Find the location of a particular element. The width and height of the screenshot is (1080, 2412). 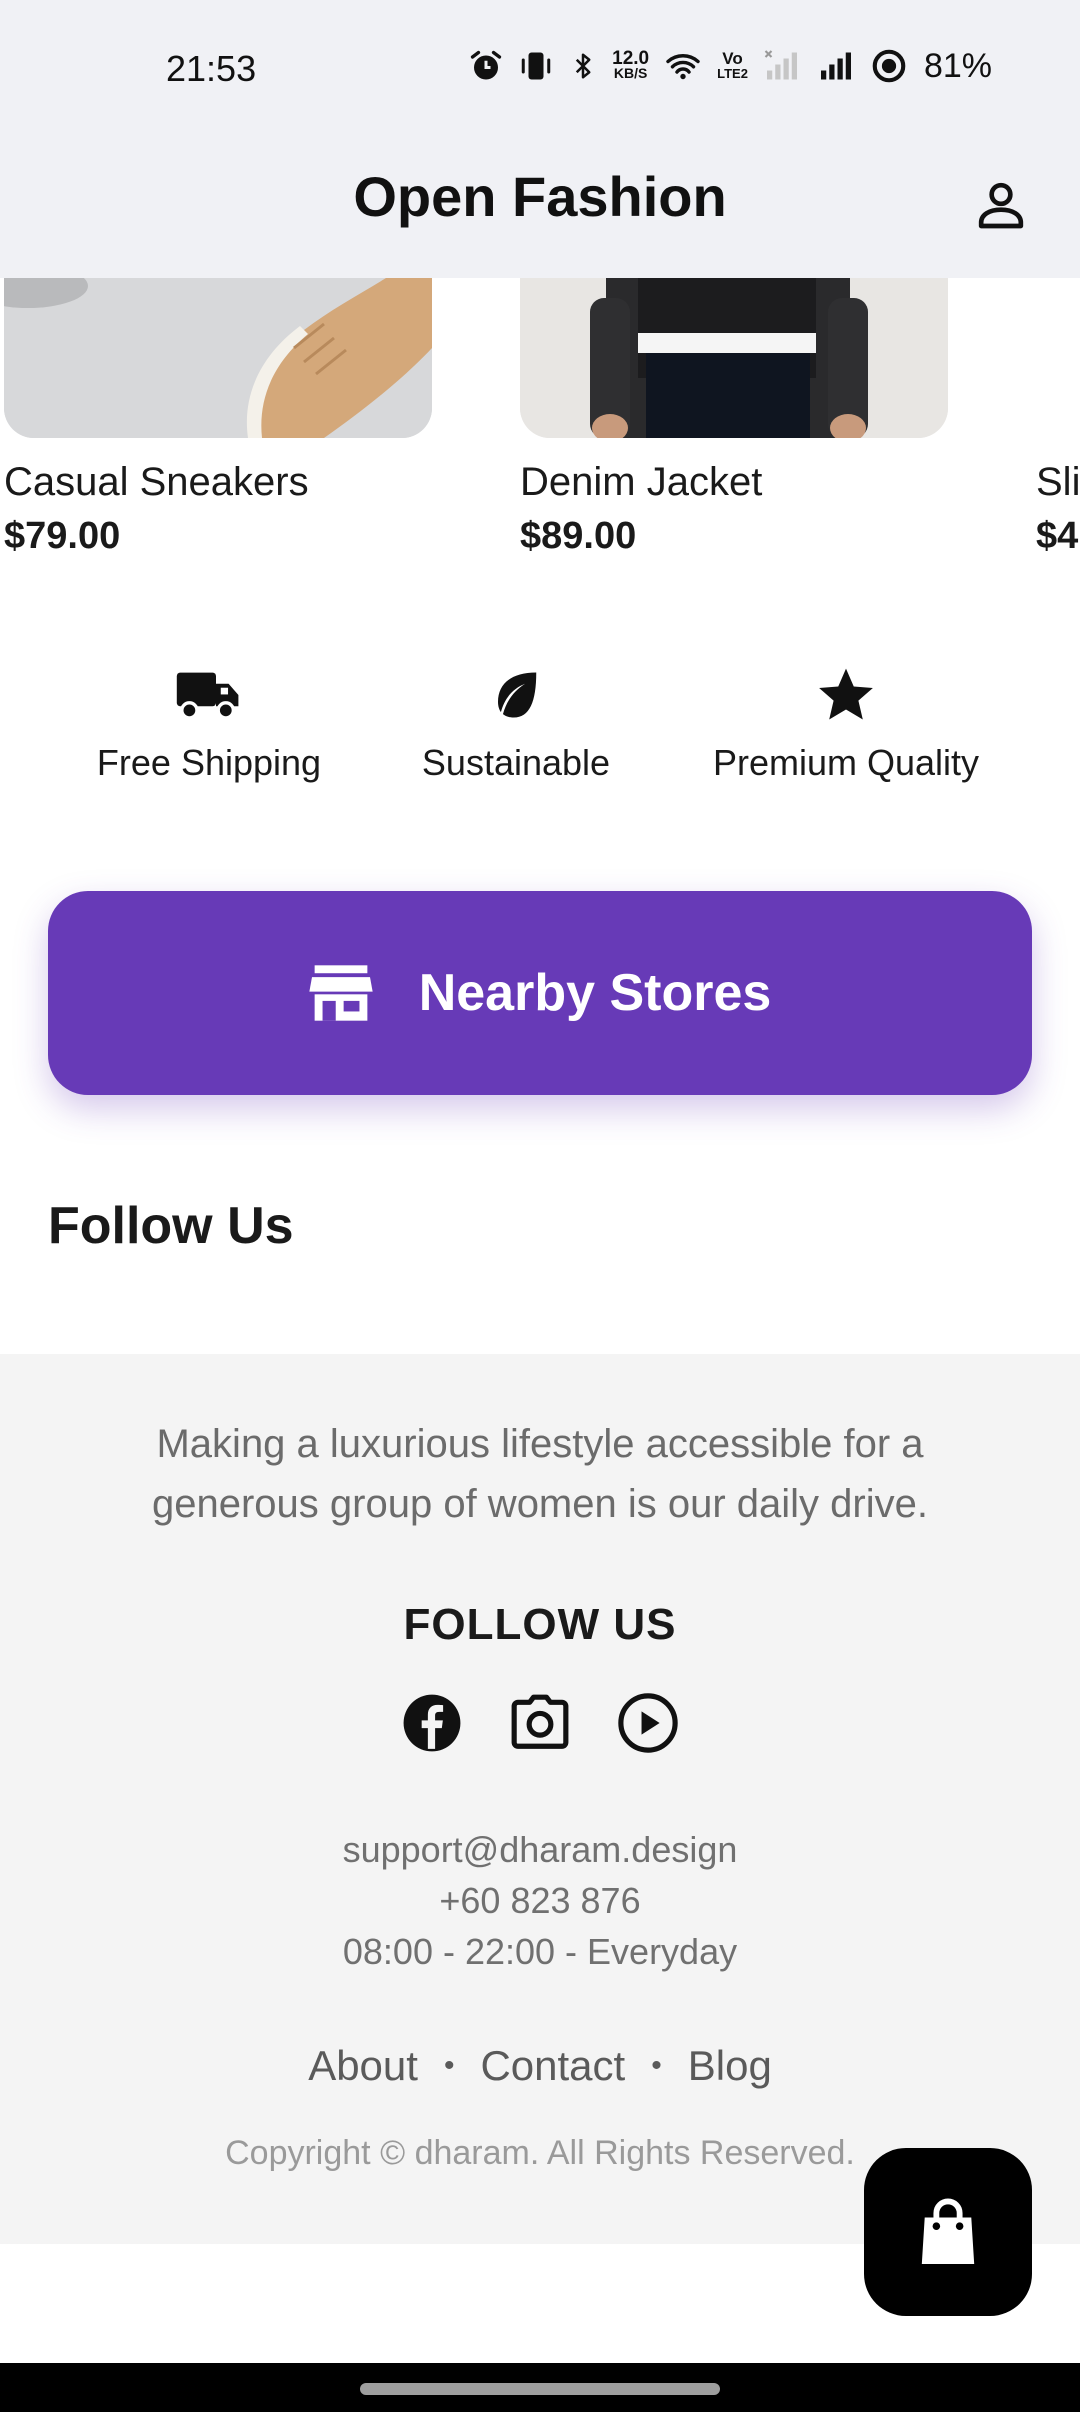

contact-email: support@dharam.design is located at coordinates (540, 1849).